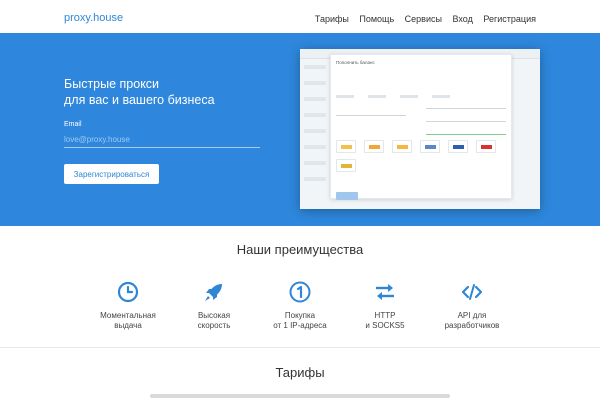 This screenshot has width=600, height=400. What do you see at coordinates (332, 19) in the screenshot?
I see `nav-item-tariffs: Тарифы` at bounding box center [332, 19].